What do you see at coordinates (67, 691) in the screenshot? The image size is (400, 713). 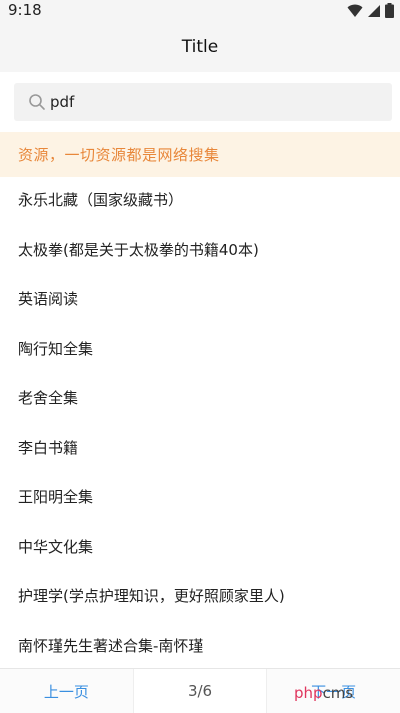 I see `prev-page-button: 上一页` at bounding box center [67, 691].